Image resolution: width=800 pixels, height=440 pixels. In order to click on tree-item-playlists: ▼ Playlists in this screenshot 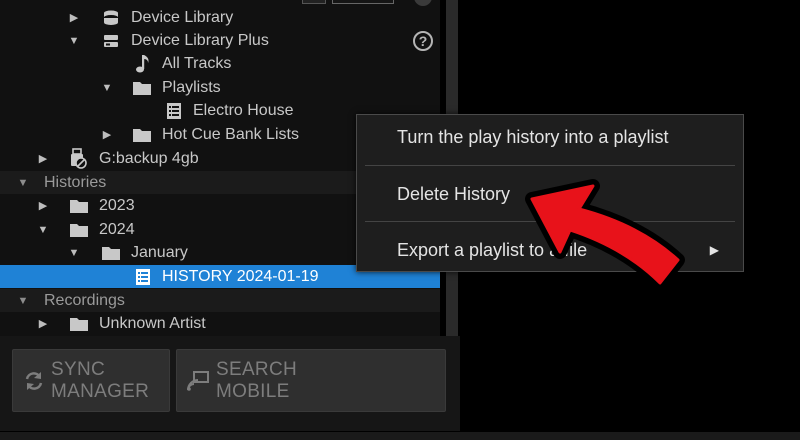, I will do `click(220, 87)`.